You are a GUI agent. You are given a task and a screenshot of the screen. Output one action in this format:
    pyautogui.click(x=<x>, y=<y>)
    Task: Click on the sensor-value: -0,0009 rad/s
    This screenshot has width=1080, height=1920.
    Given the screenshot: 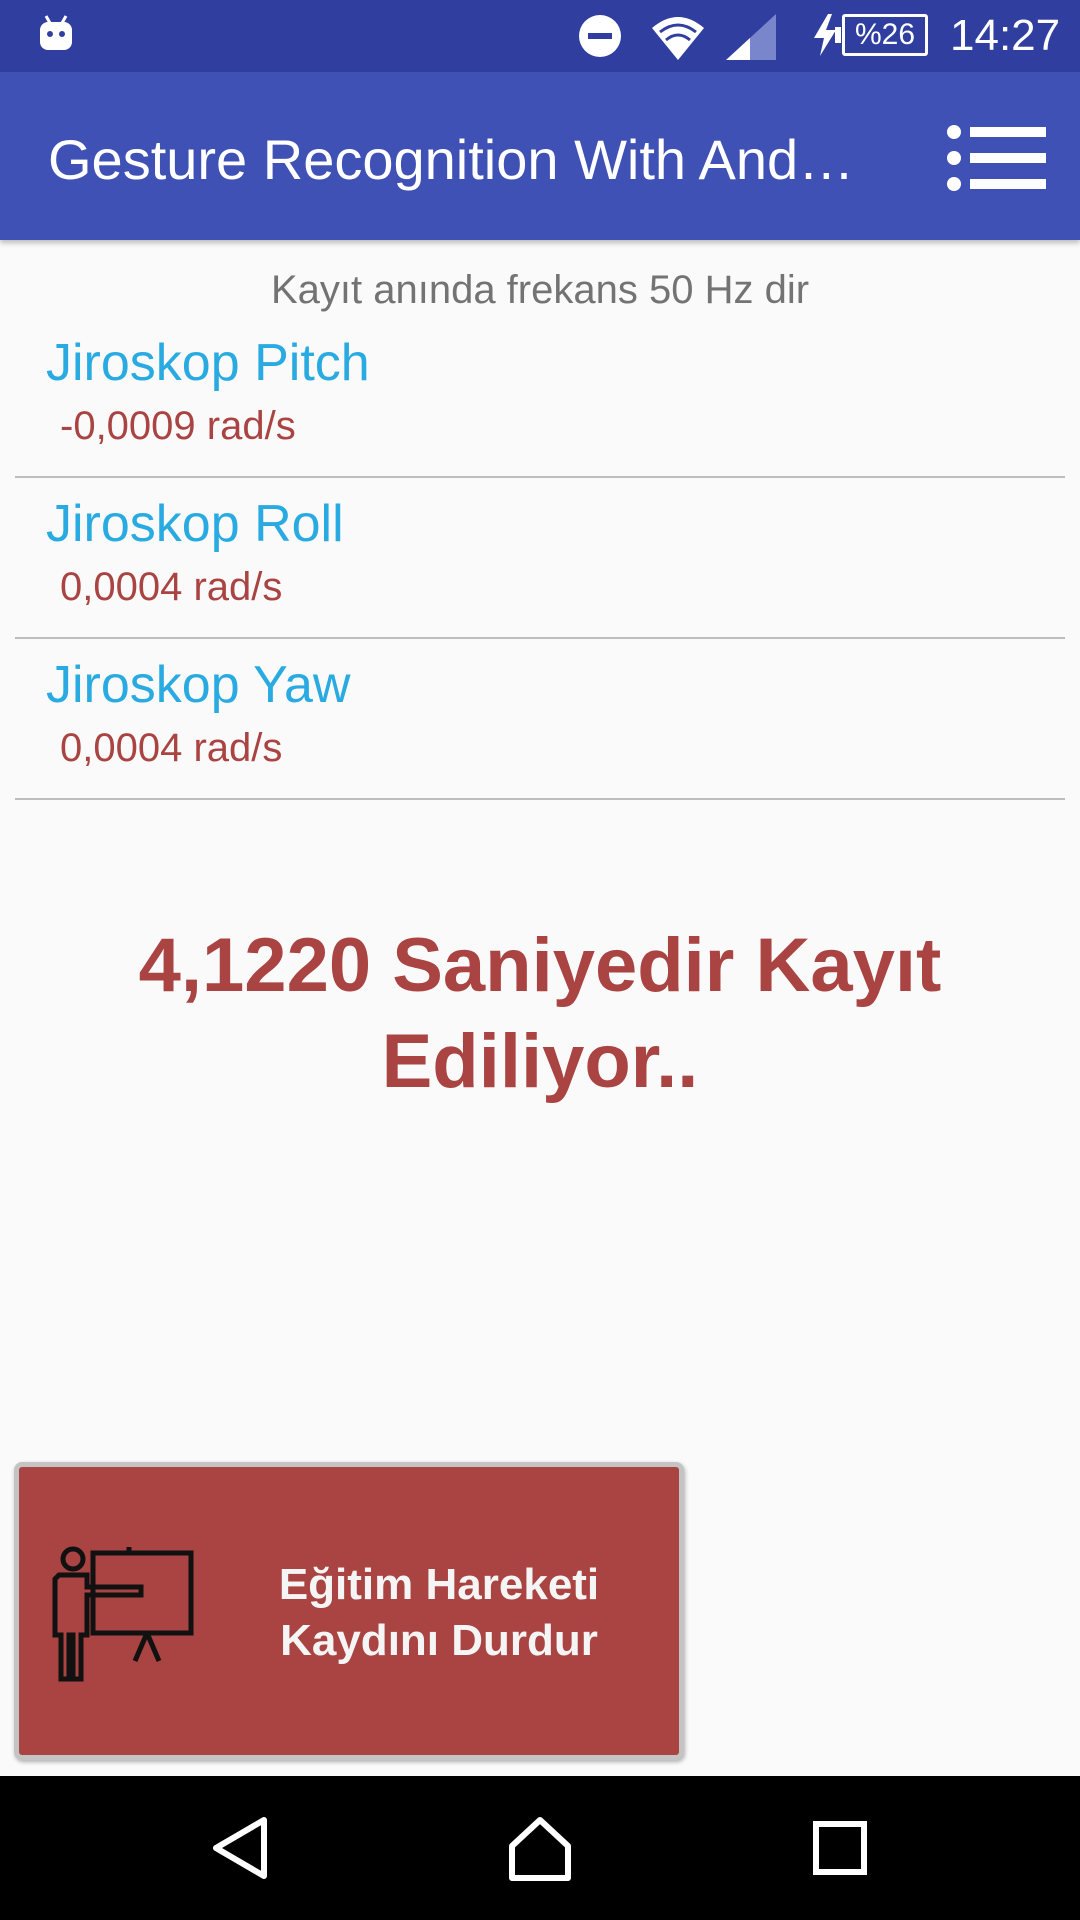 What is the action you would take?
    pyautogui.click(x=178, y=426)
    